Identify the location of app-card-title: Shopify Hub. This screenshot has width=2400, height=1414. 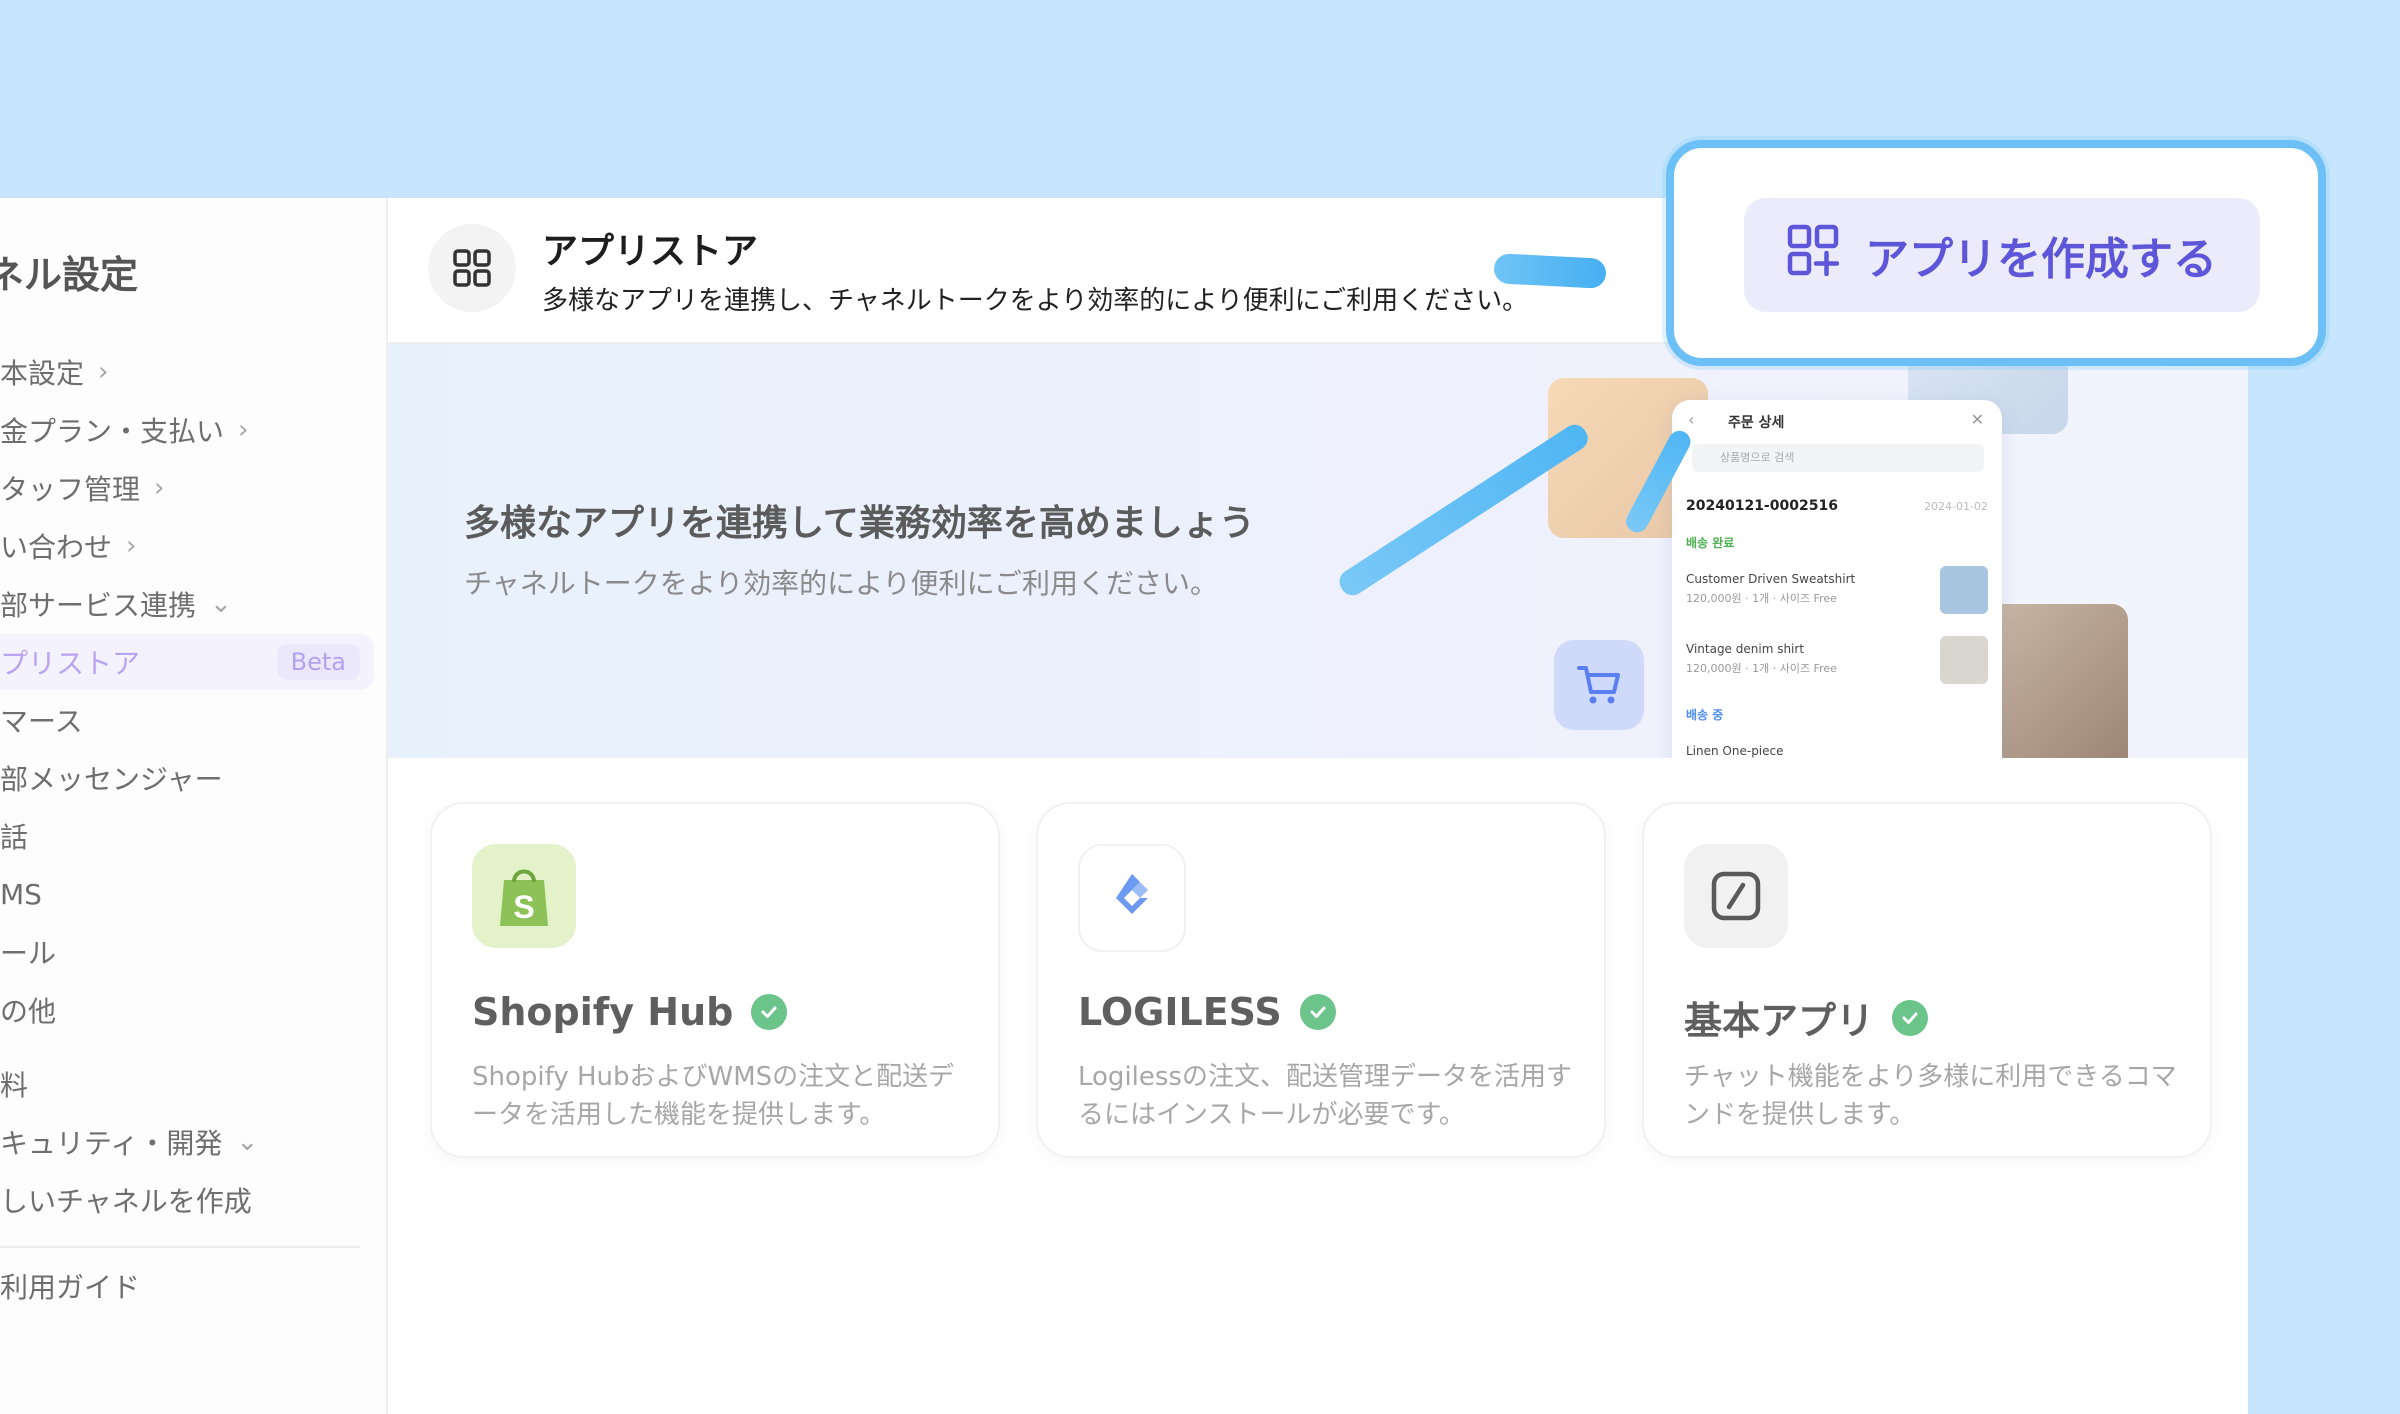
(630, 1012).